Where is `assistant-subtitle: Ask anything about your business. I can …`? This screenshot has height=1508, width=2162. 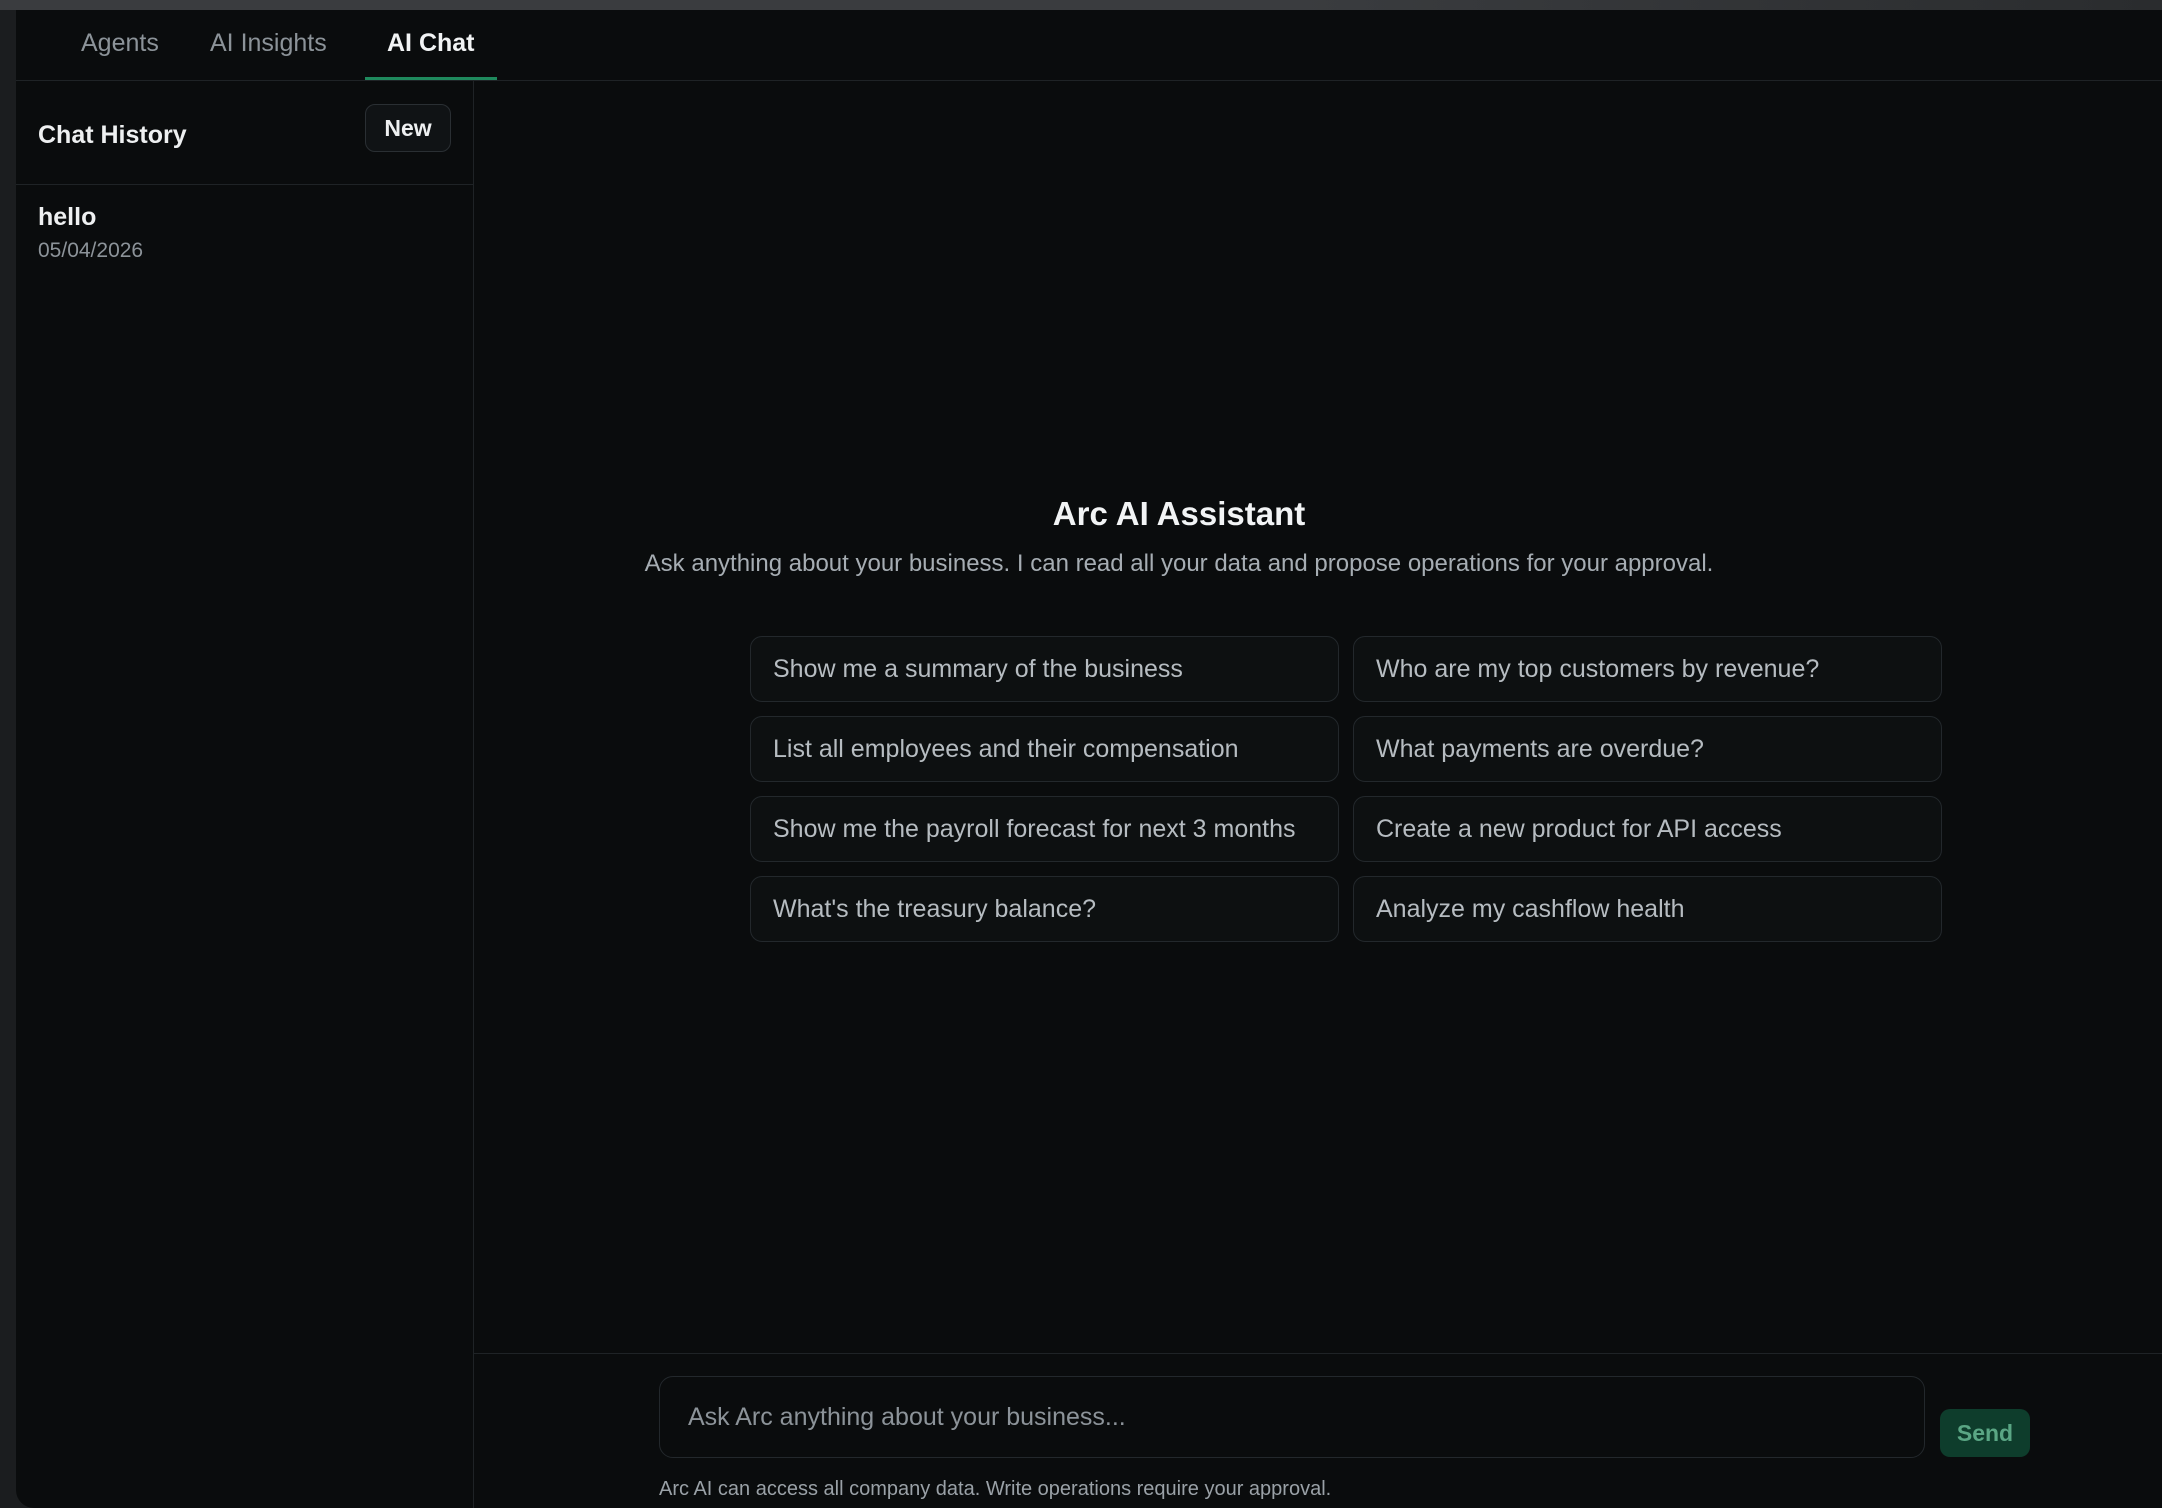 assistant-subtitle: Ask anything about your business. I can … is located at coordinates (1179, 563).